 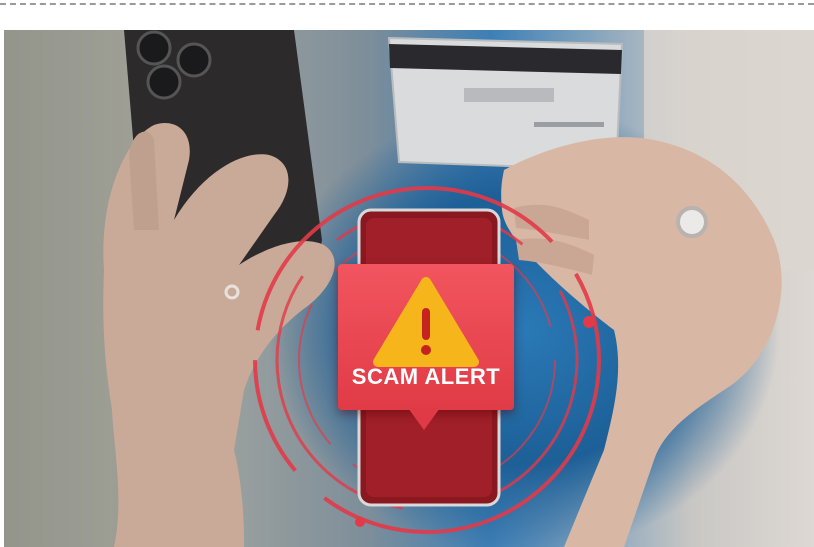 What do you see at coordinates (407, 4) in the screenshot?
I see `dashed-divider` at bounding box center [407, 4].